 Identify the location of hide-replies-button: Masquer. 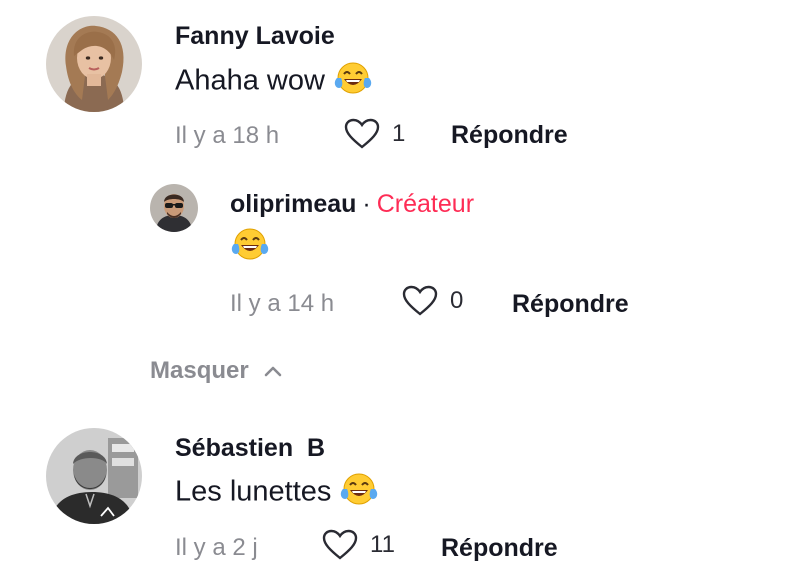
(216, 371).